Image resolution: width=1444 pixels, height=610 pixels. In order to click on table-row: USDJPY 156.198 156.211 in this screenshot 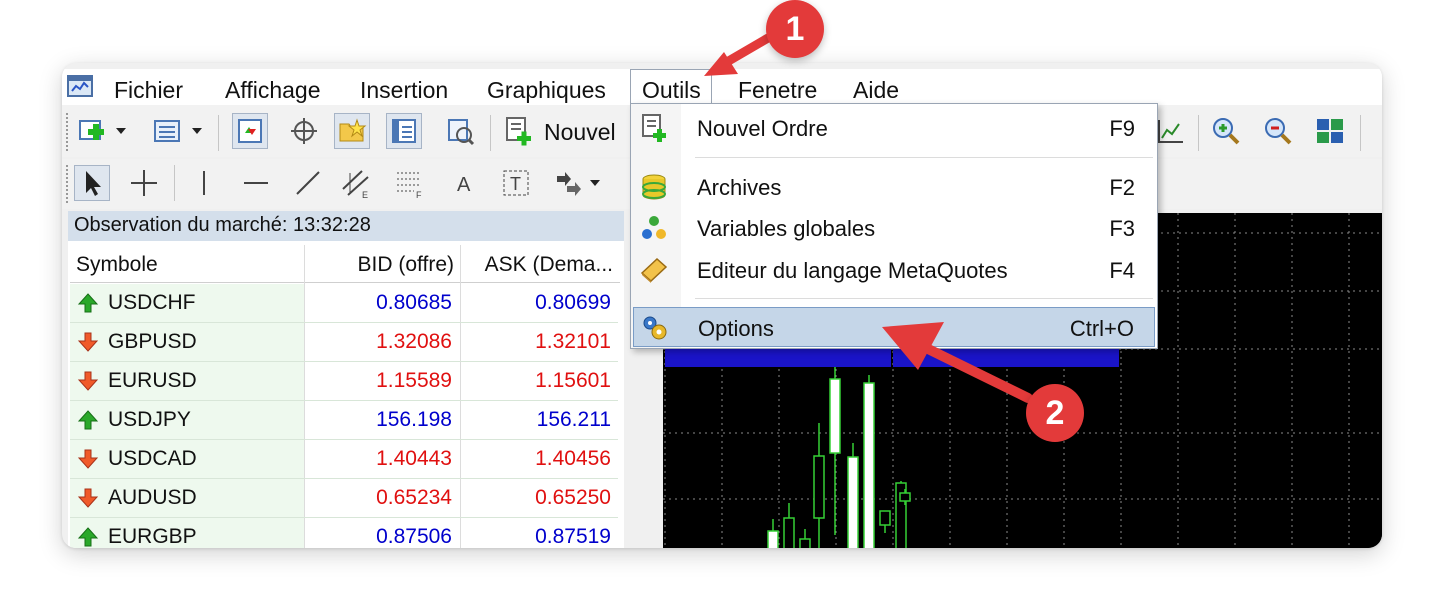, I will do `click(344, 420)`.